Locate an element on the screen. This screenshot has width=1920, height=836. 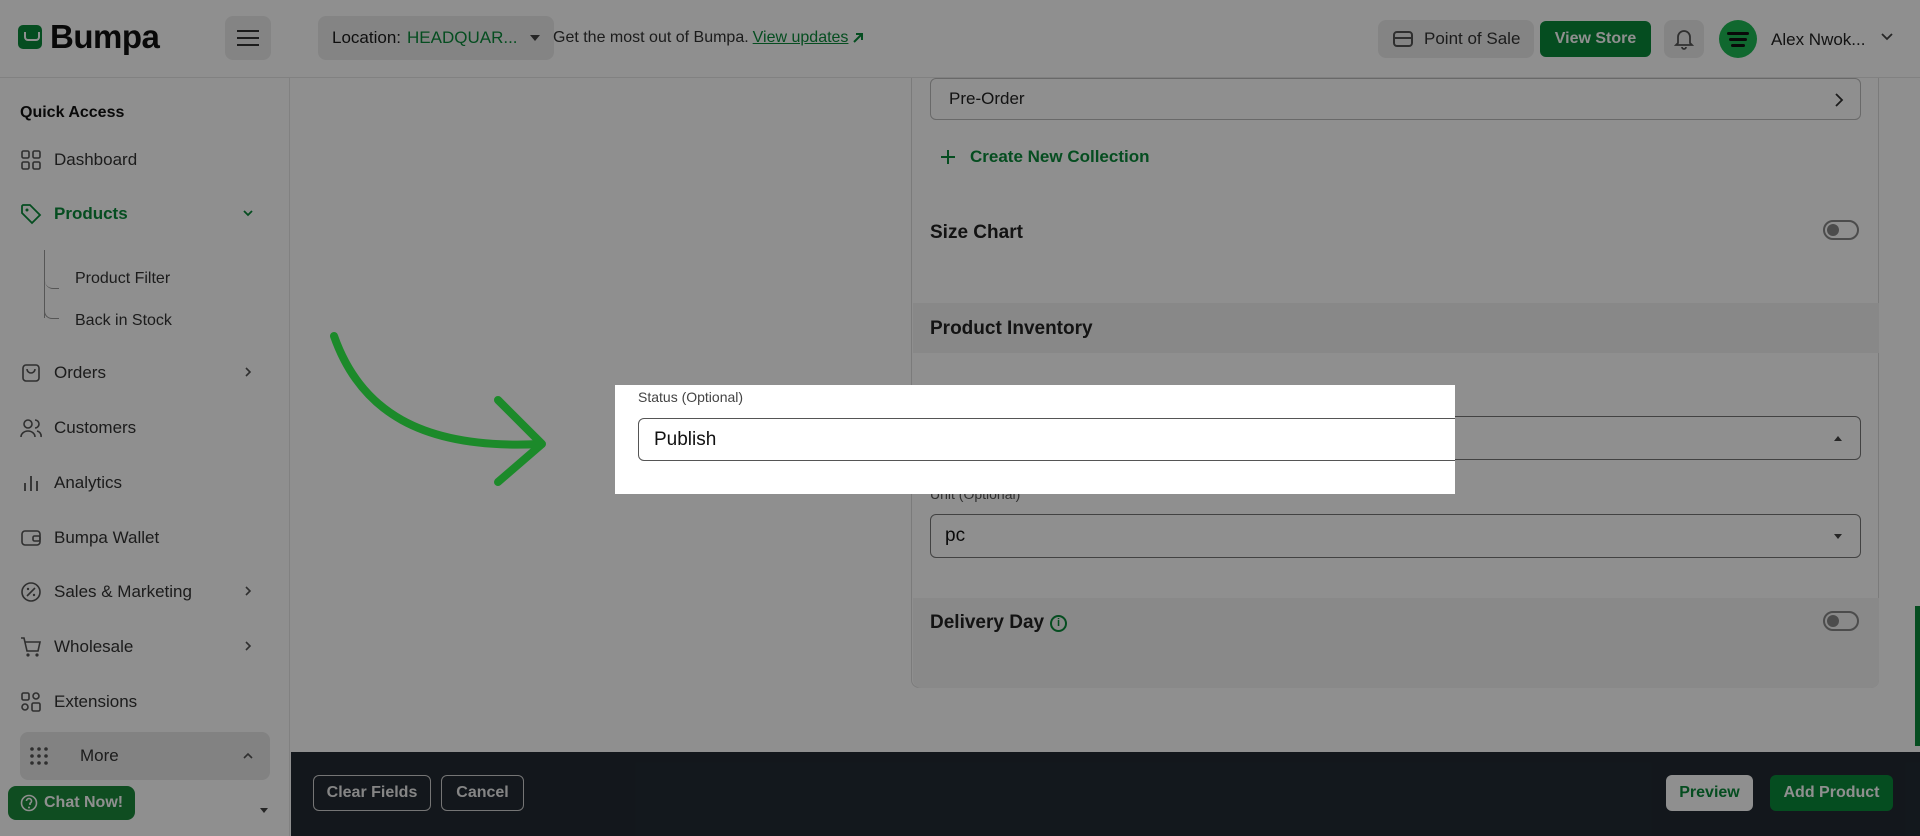
highlight-spotlight: Status (Optional) Publish is located at coordinates (1035, 439).